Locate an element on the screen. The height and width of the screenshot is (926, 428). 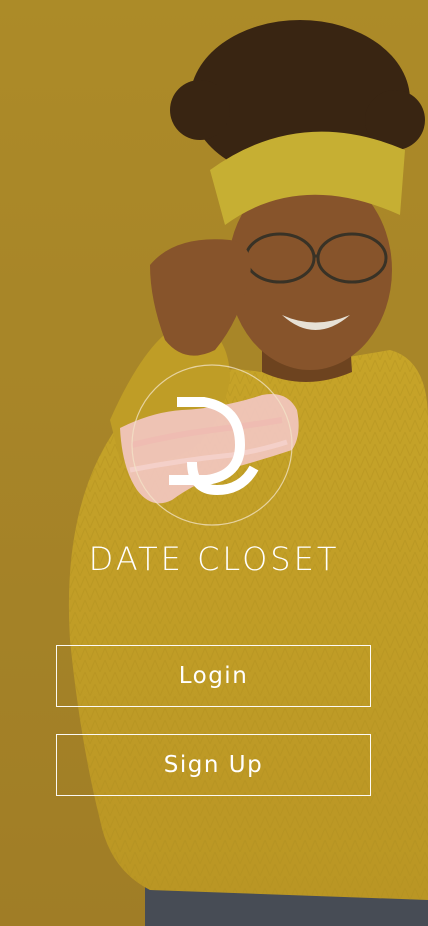
sign-up-button: Sign Up is located at coordinates (213, 765).